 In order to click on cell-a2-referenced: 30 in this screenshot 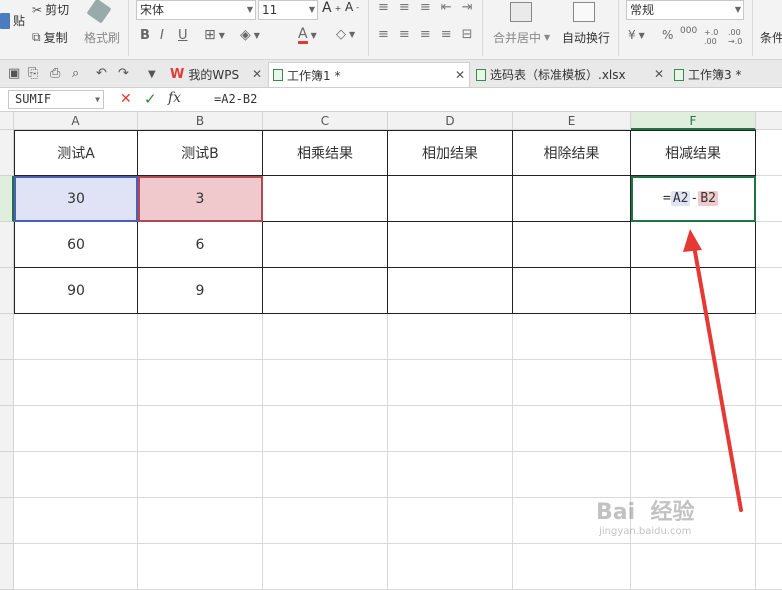, I will do `click(76, 199)`.